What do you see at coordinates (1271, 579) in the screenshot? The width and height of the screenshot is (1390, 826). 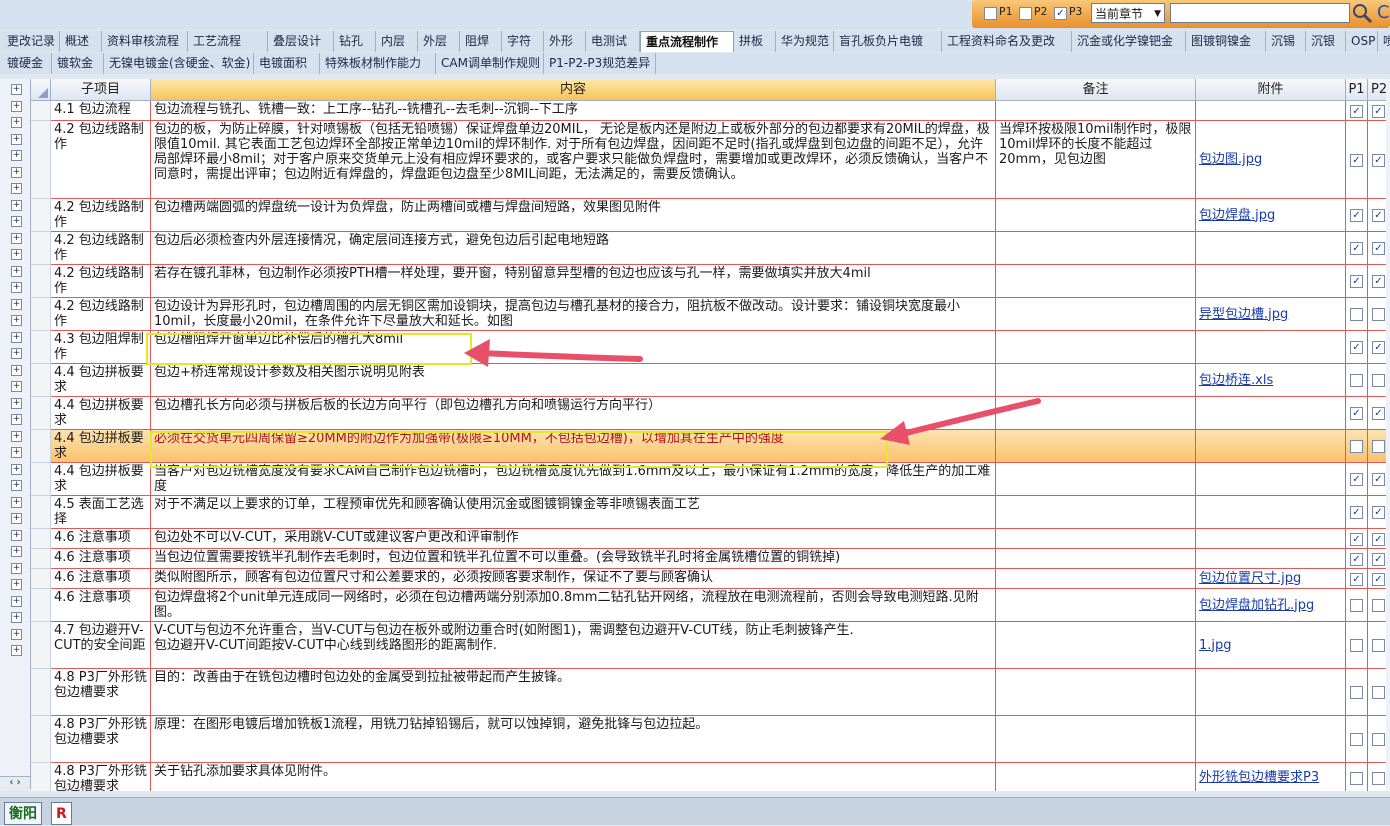 I see `attachment-cell: 包边位置尺寸.jpg` at bounding box center [1271, 579].